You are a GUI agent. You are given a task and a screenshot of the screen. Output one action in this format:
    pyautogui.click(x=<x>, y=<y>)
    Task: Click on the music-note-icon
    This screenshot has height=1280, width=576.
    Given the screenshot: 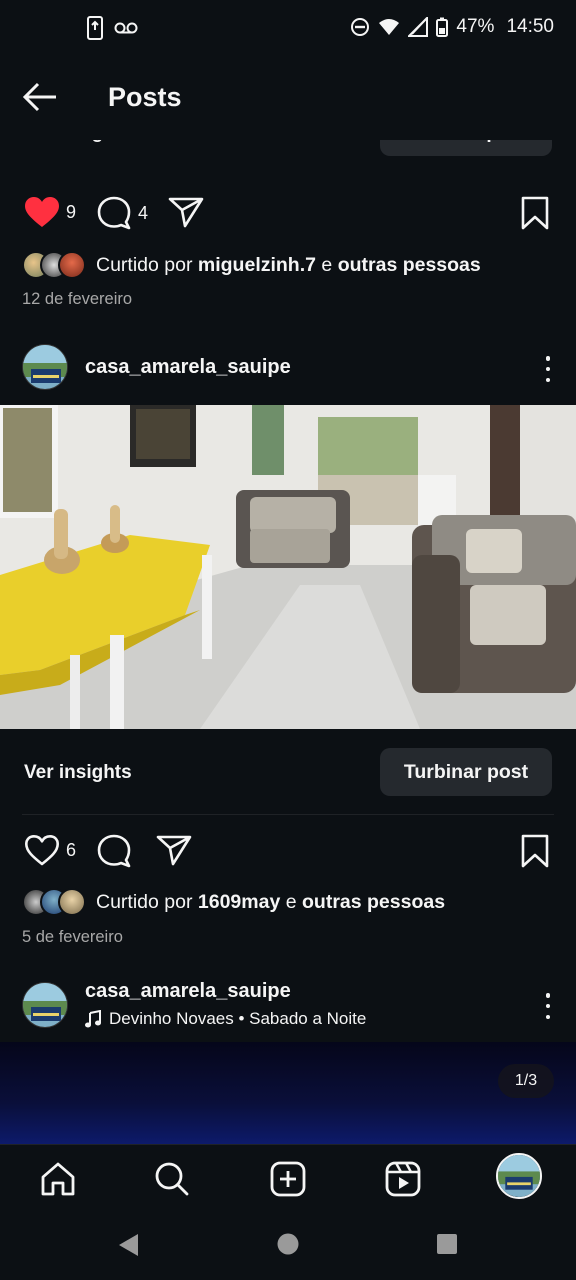 What is the action you would take?
    pyautogui.click(x=93, y=1019)
    